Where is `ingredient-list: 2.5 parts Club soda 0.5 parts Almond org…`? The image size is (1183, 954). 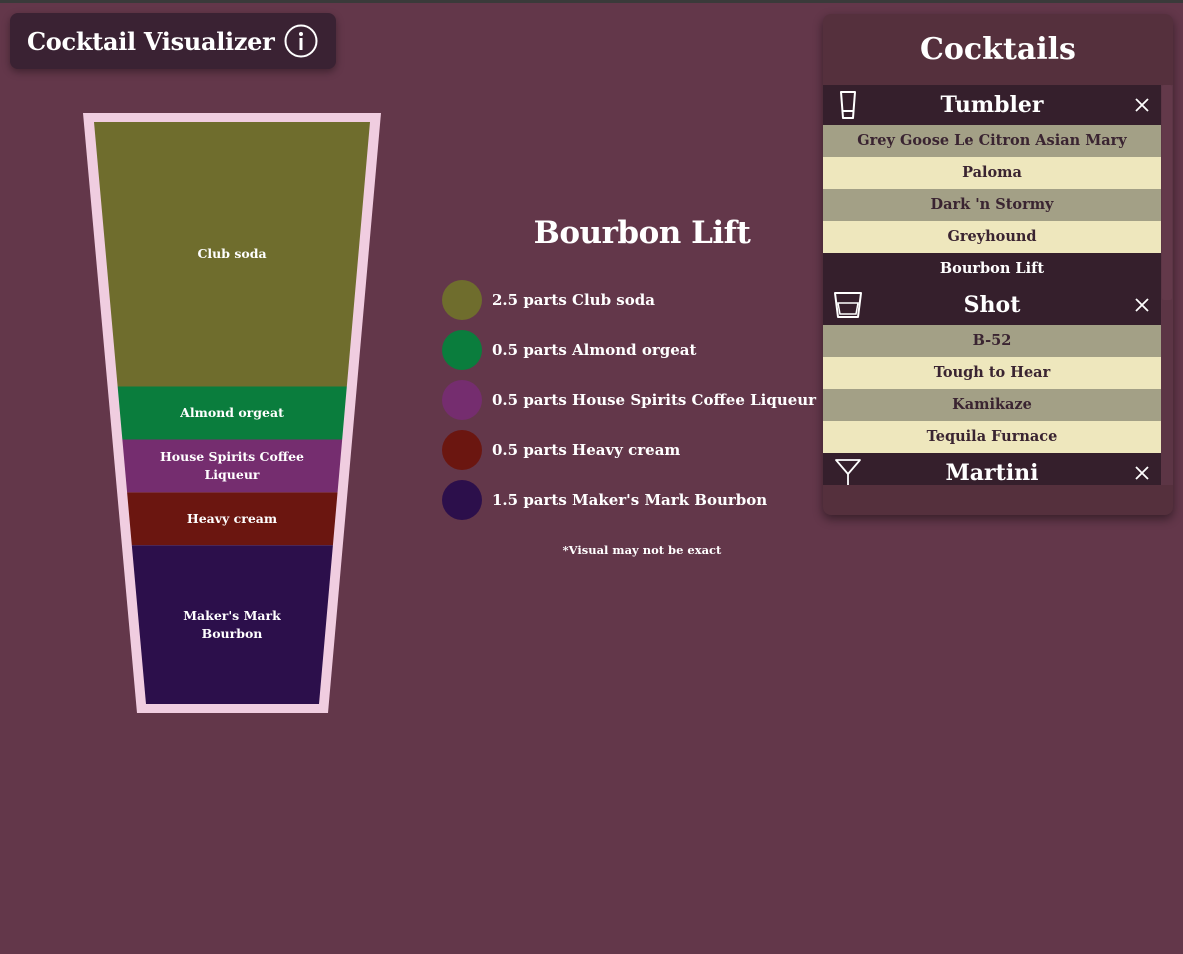
ingredient-list: 2.5 parts Club soda 0.5 parts Almond org… is located at coordinates (629, 405).